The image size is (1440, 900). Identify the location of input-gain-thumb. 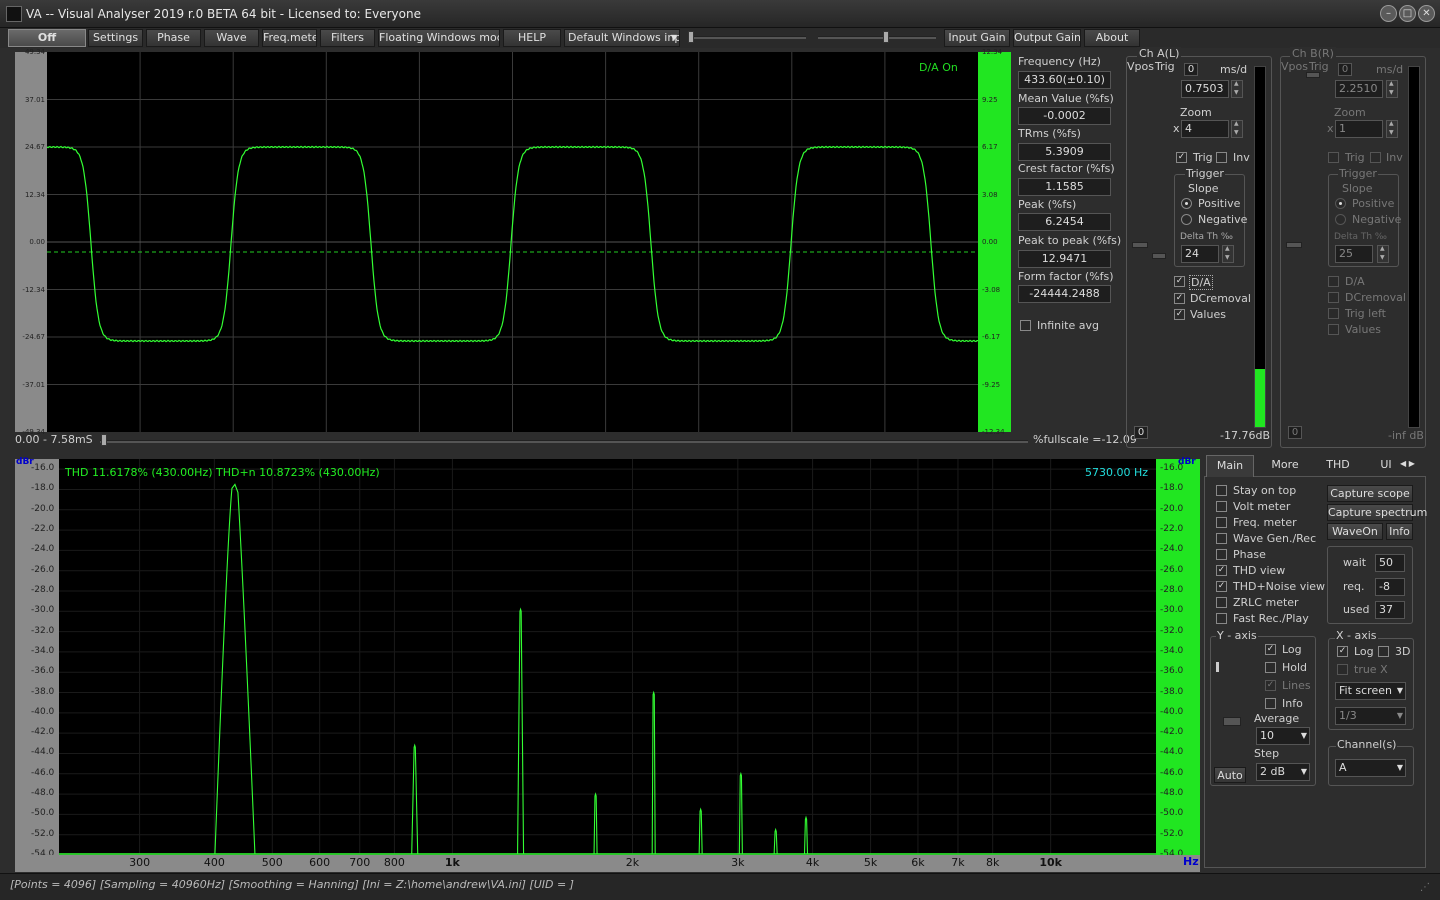
(691, 37).